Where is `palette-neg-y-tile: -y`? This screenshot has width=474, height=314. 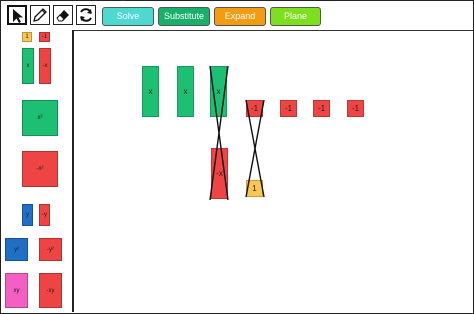 palette-neg-y-tile: -y is located at coordinates (44, 215).